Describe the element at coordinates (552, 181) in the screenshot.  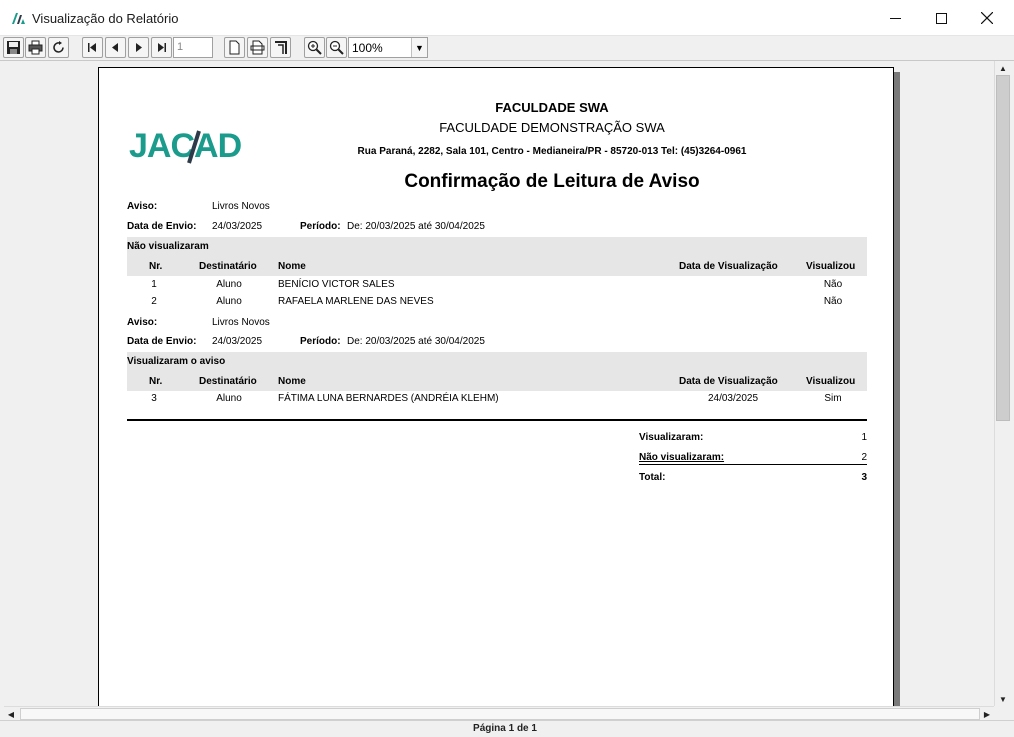
I see `report-title: Confirmação de Leitura de Aviso` at that location.